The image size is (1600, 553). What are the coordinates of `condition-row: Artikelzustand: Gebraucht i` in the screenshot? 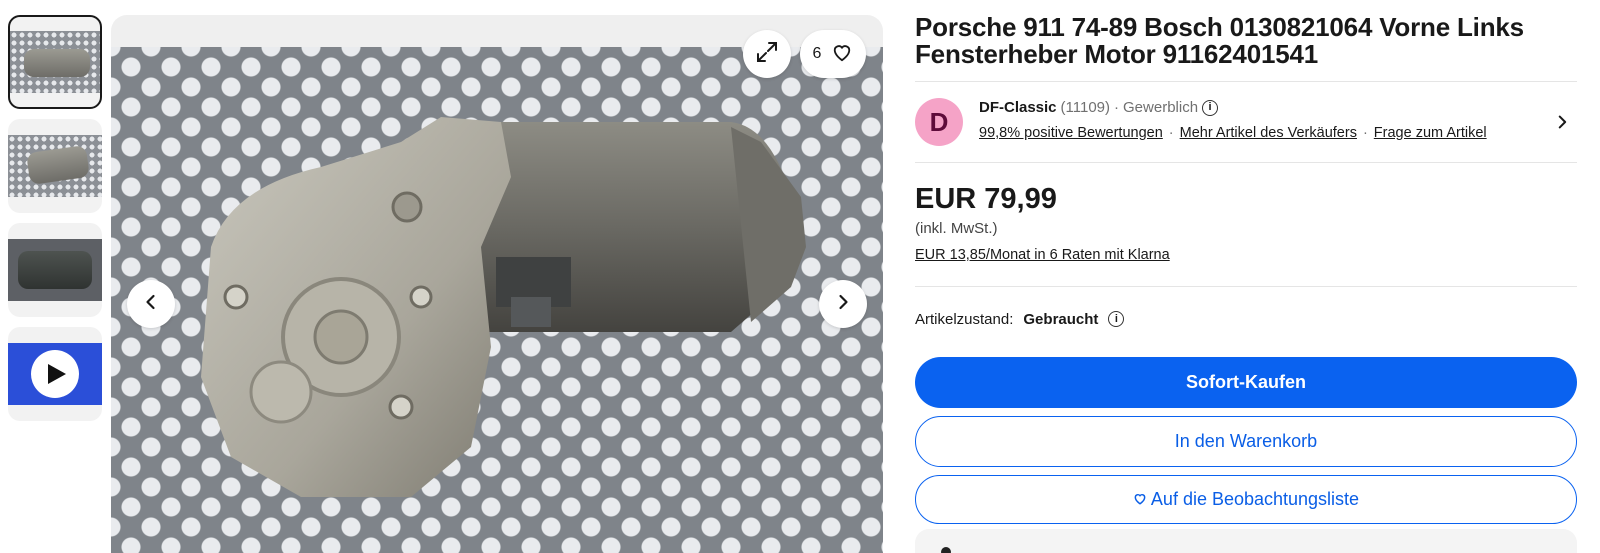 It's located at (1246, 319).